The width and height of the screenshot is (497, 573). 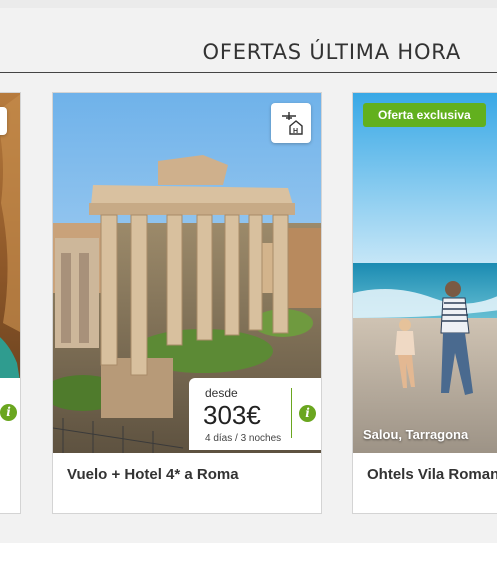 I want to click on svg-text: H, so click(x=295, y=131).